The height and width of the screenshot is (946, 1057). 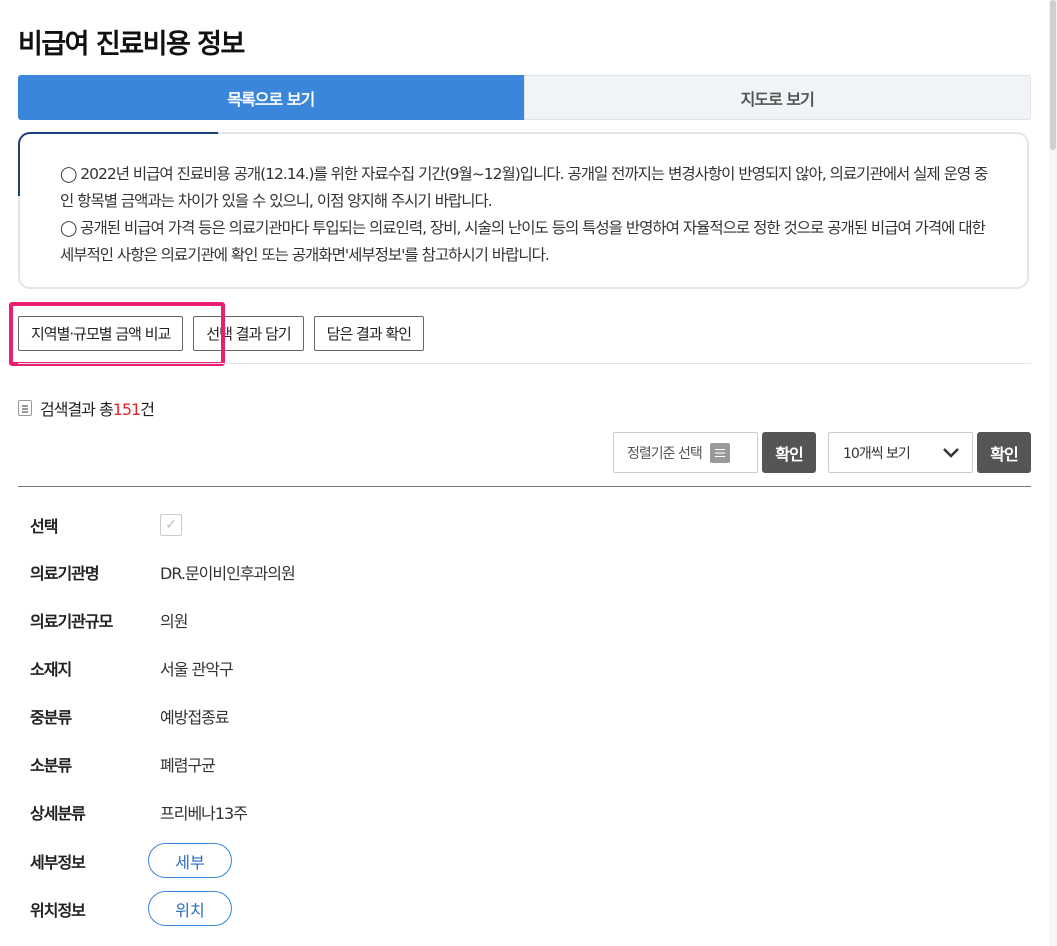 What do you see at coordinates (131, 908) in the screenshot?
I see `detail-row-location: 위치정보 위치` at bounding box center [131, 908].